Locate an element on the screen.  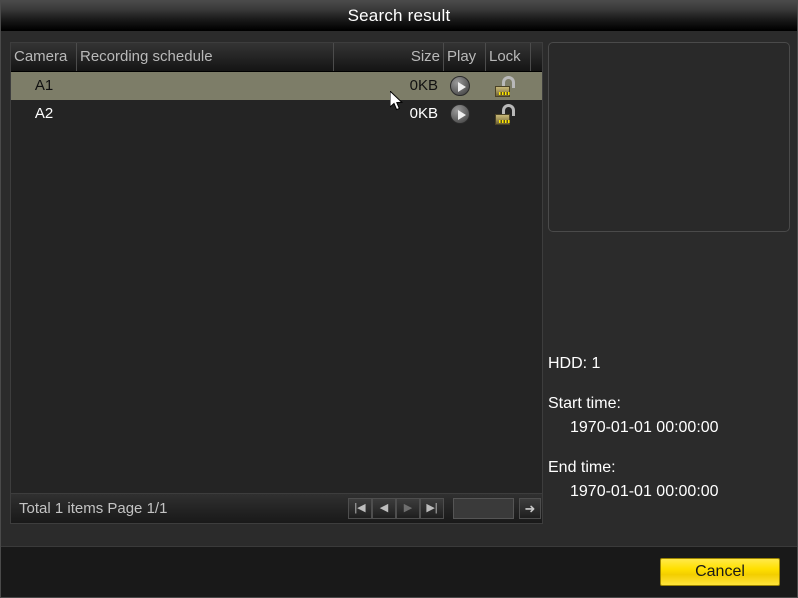
column-header-schedule: Recording schedule is located at coordinates (205, 57).